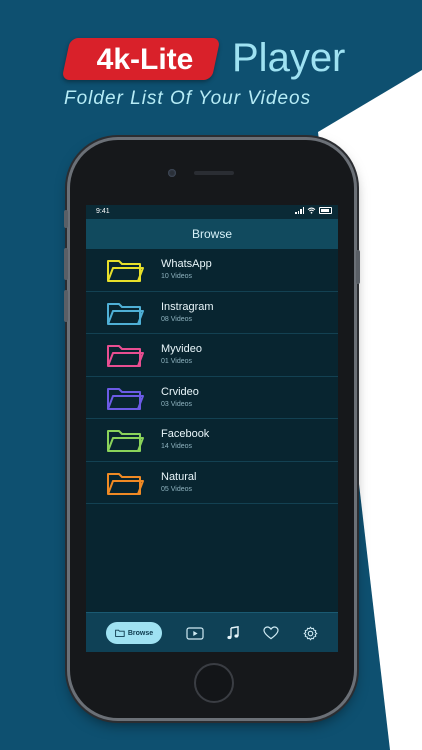 The image size is (422, 750). Describe the element at coordinates (177, 276) in the screenshot. I see `folder-video-count: 10 Videos` at that location.